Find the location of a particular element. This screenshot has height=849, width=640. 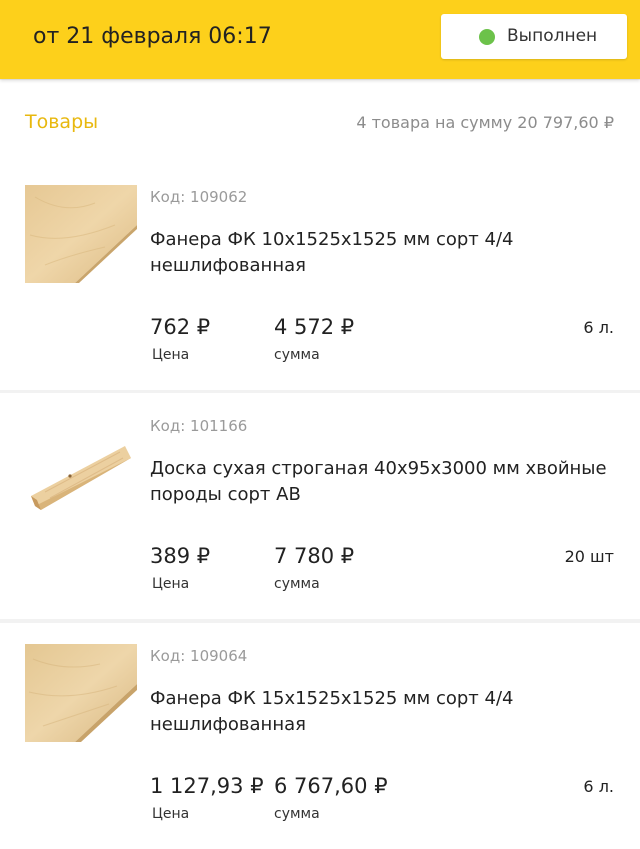

product-sum: 4 572 ₽ is located at coordinates (314, 327).